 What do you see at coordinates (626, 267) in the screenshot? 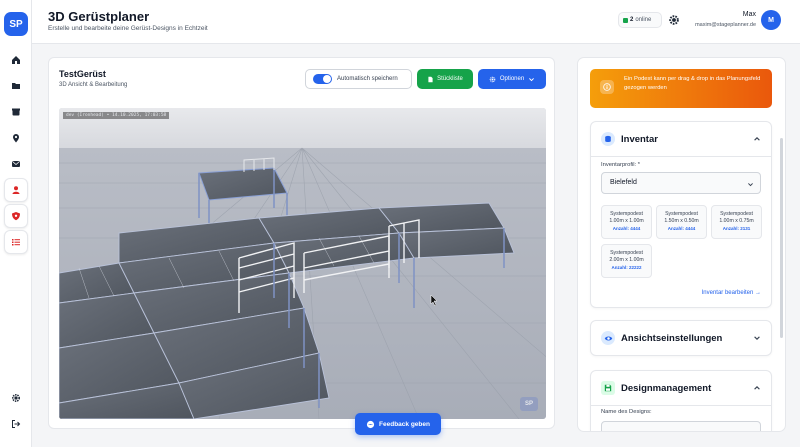
I see `inventory-item-count: Anzahl: 22222` at bounding box center [626, 267].